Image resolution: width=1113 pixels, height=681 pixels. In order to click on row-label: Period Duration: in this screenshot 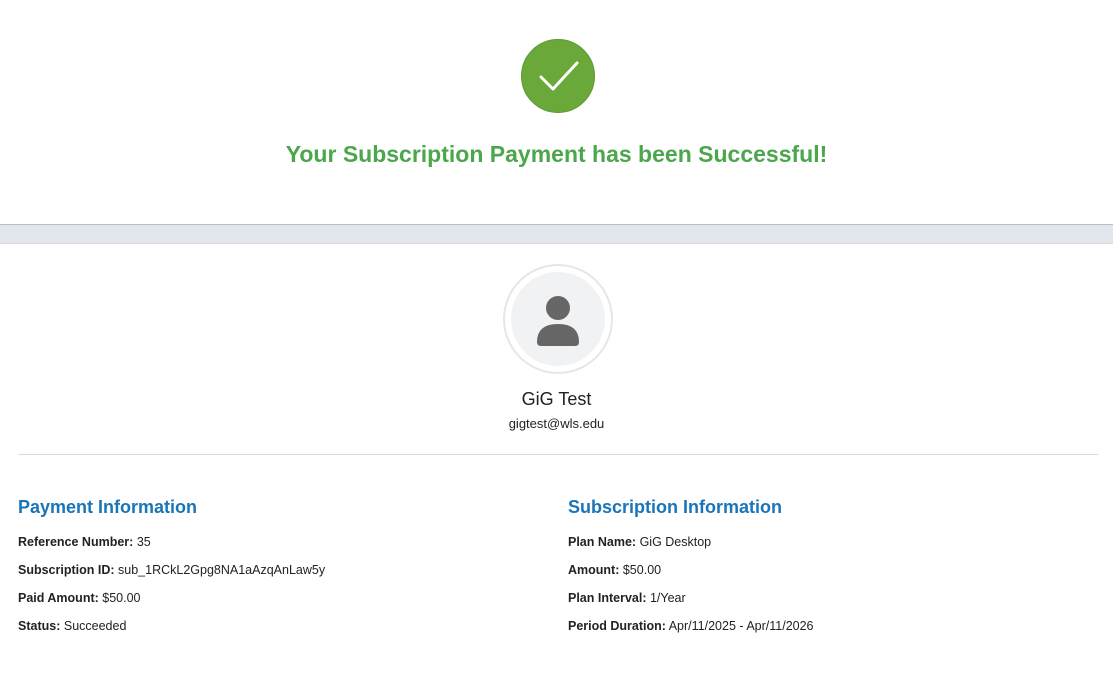, I will do `click(617, 626)`.